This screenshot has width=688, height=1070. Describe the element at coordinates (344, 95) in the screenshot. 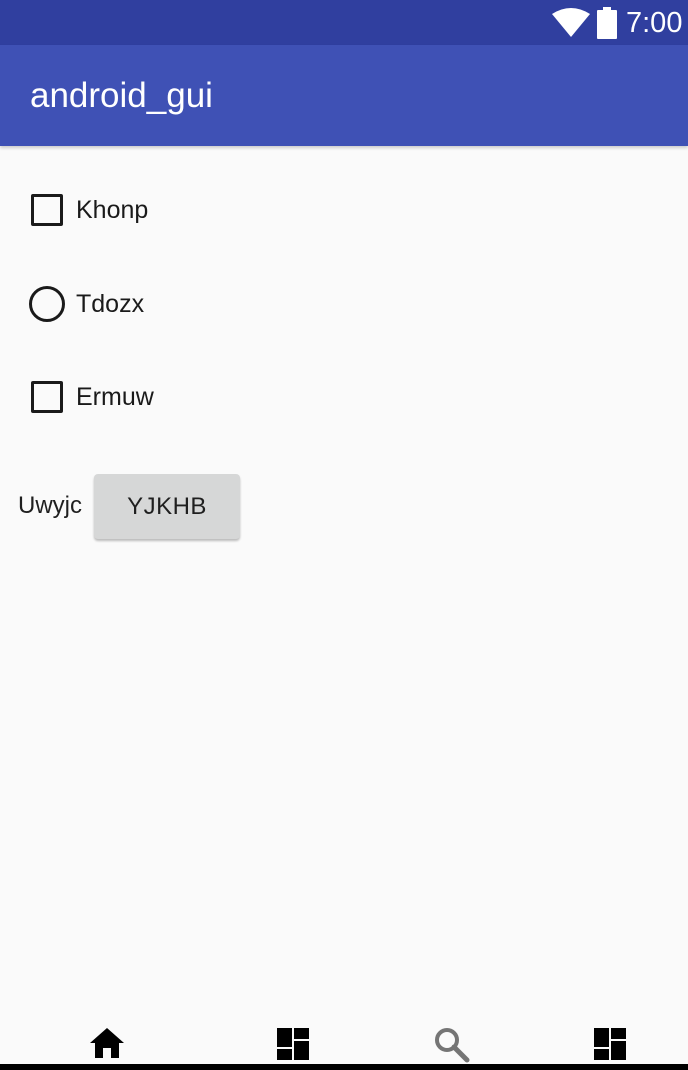

I see `app-bar: android_gui` at that location.